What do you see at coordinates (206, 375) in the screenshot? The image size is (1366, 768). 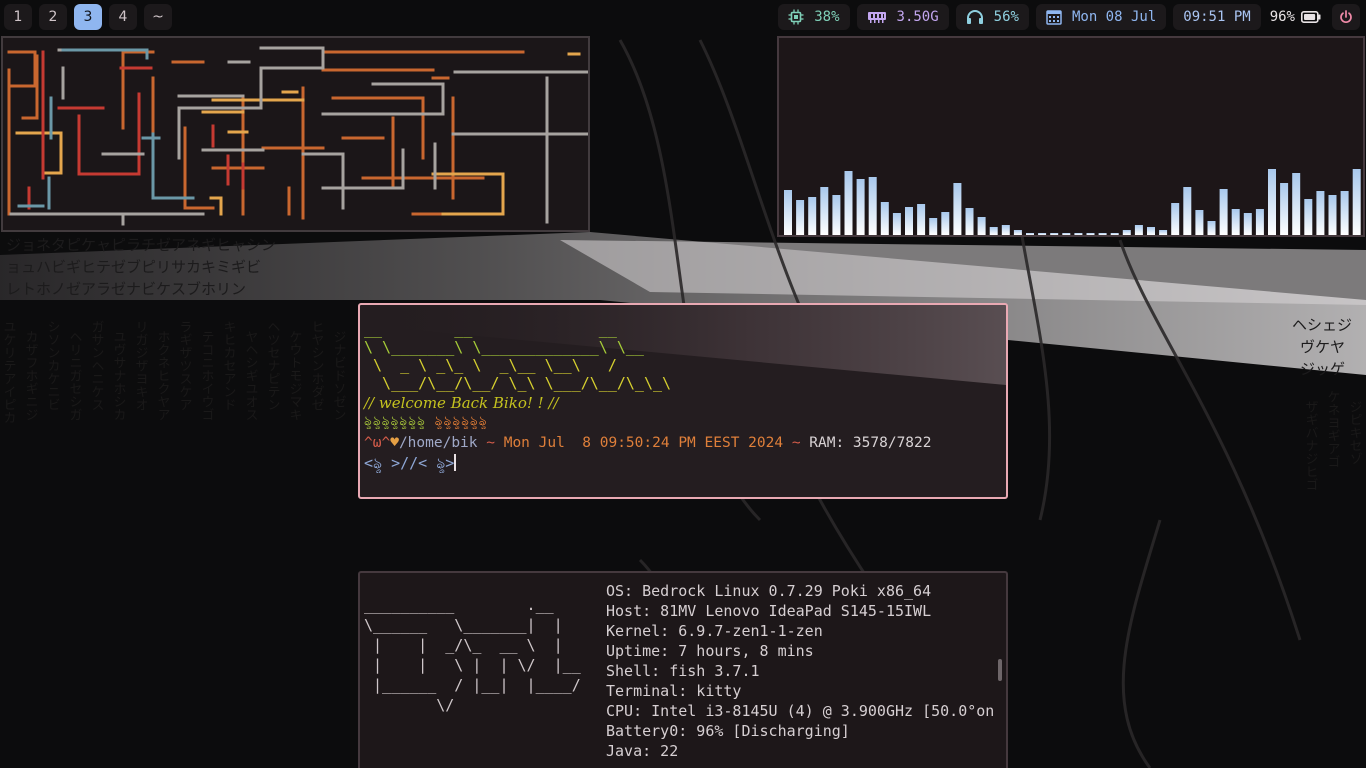 I see `svg-text: テコニホイウゴ` at bounding box center [206, 375].